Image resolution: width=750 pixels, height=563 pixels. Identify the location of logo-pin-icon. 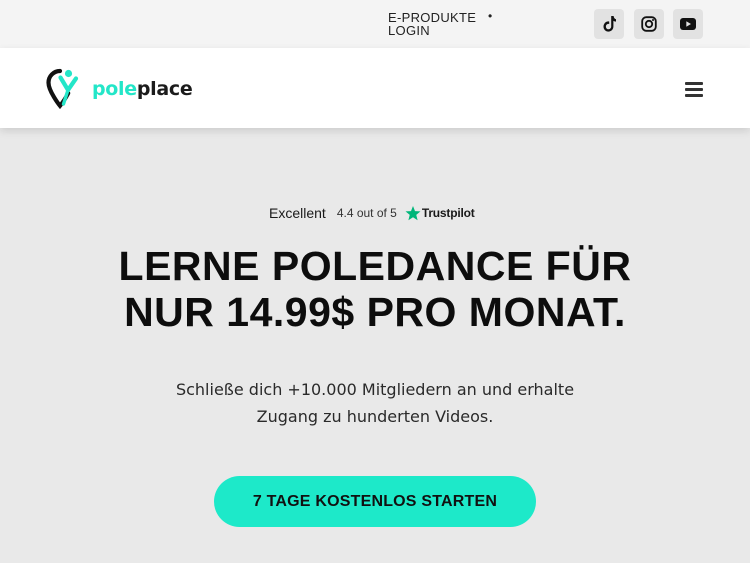
(62, 89).